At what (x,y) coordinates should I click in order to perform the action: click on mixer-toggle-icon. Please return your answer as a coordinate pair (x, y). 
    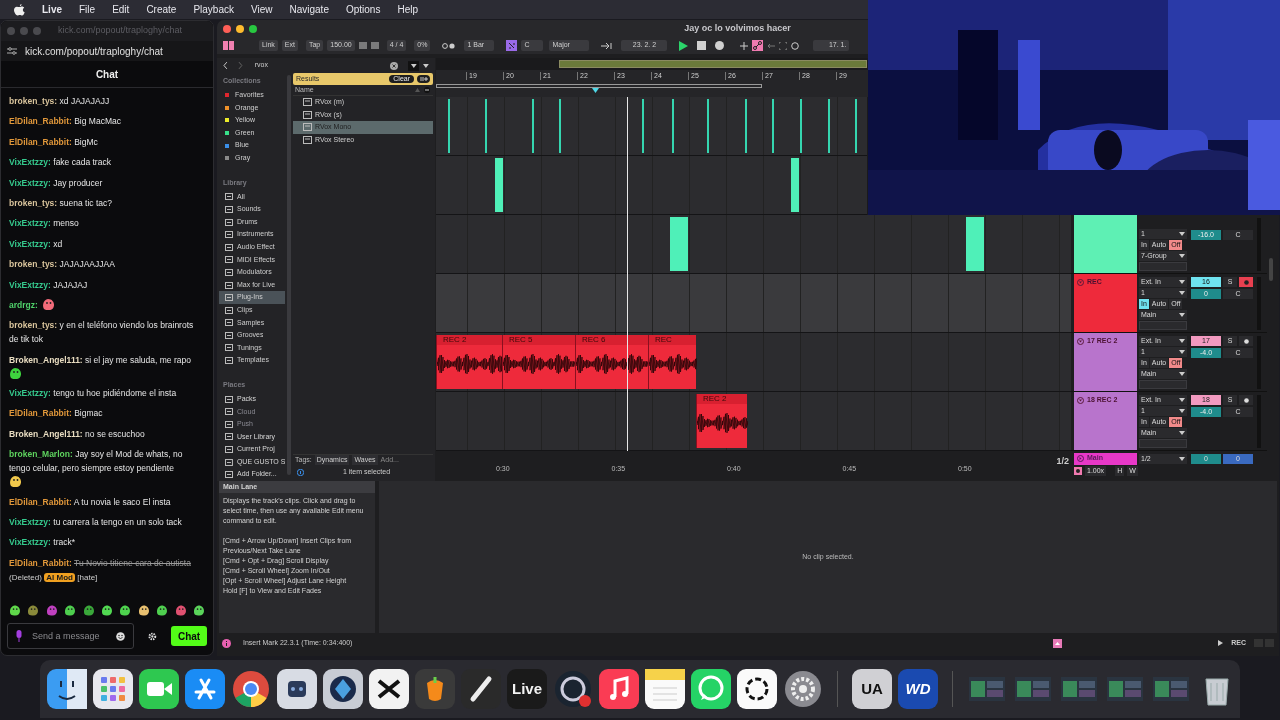
    Looking at the image, I should click on (1078, 471).